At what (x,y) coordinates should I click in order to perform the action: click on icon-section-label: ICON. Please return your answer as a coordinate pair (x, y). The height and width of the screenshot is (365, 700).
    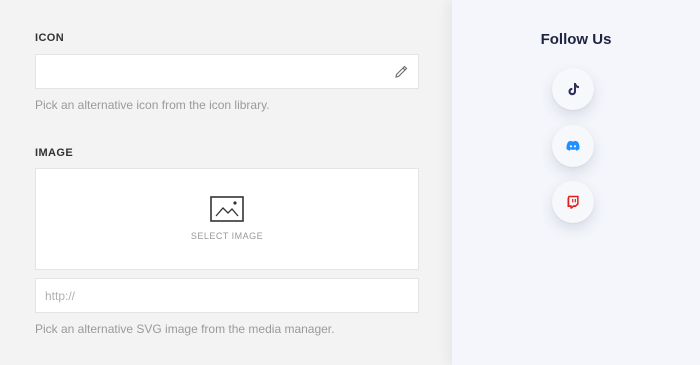
    Looking at the image, I should click on (50, 38).